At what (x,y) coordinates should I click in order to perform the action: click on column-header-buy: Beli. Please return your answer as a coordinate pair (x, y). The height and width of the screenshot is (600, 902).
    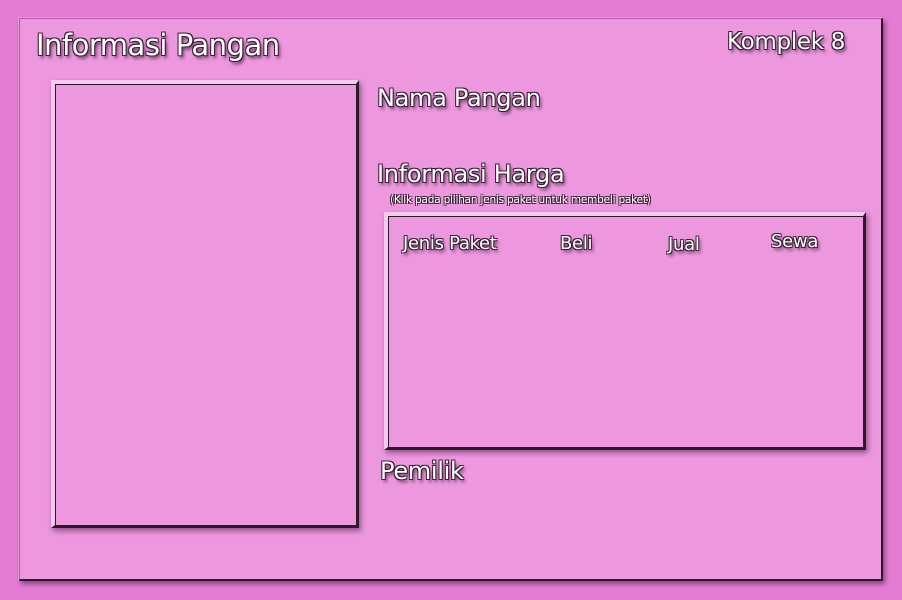
    Looking at the image, I should click on (576, 243).